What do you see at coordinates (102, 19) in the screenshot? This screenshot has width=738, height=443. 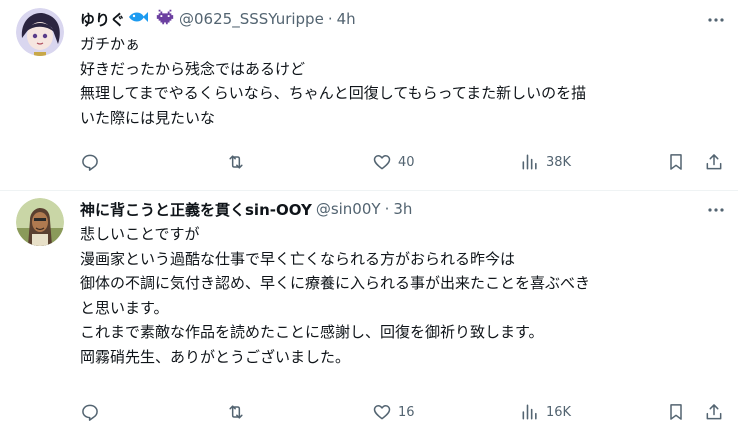 I see `author-name: ゆりぐ` at bounding box center [102, 19].